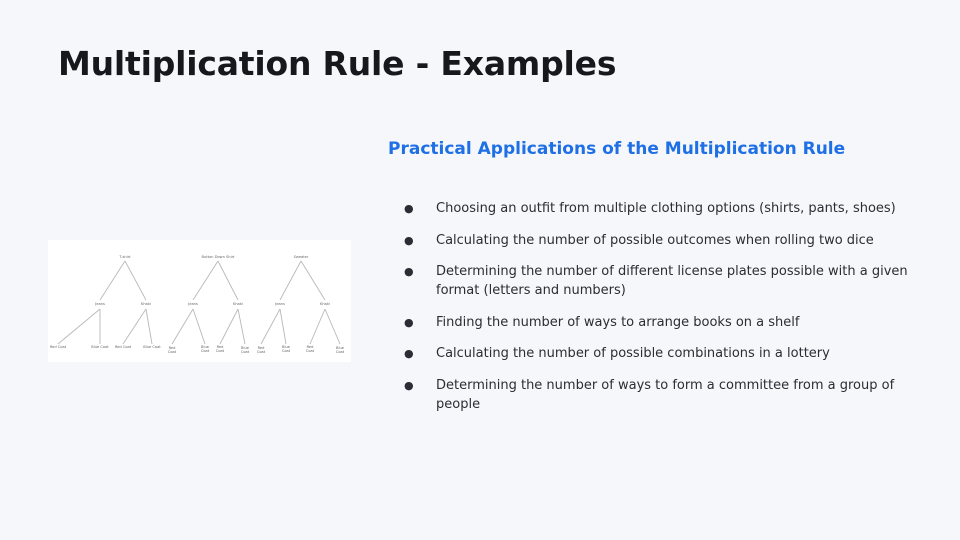 Image resolution: width=960 pixels, height=540 pixels. Describe the element at coordinates (124, 257) in the screenshot. I see `tree-node-shirt: T-shirt` at that location.